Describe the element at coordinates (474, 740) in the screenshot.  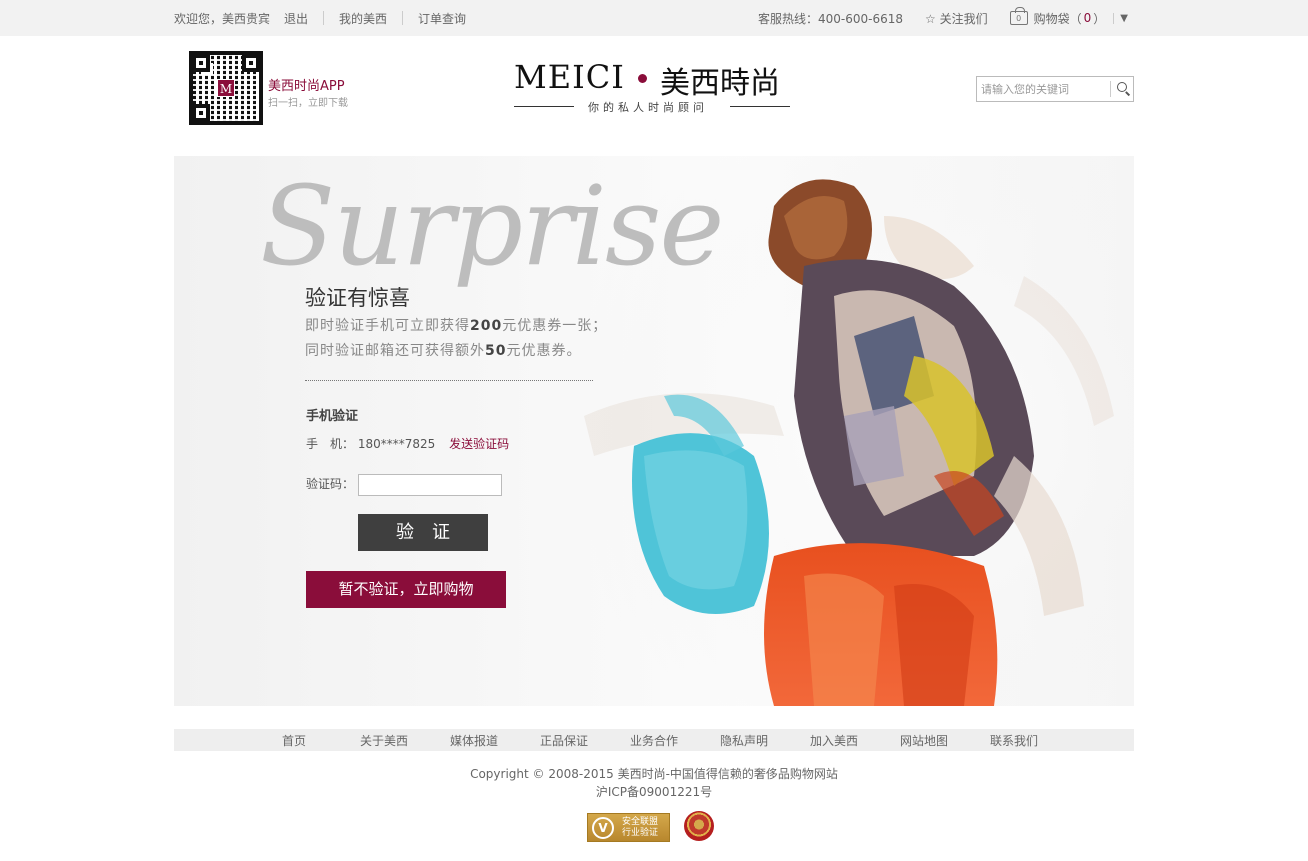
I see `footer-link-media: 媒体报道` at that location.